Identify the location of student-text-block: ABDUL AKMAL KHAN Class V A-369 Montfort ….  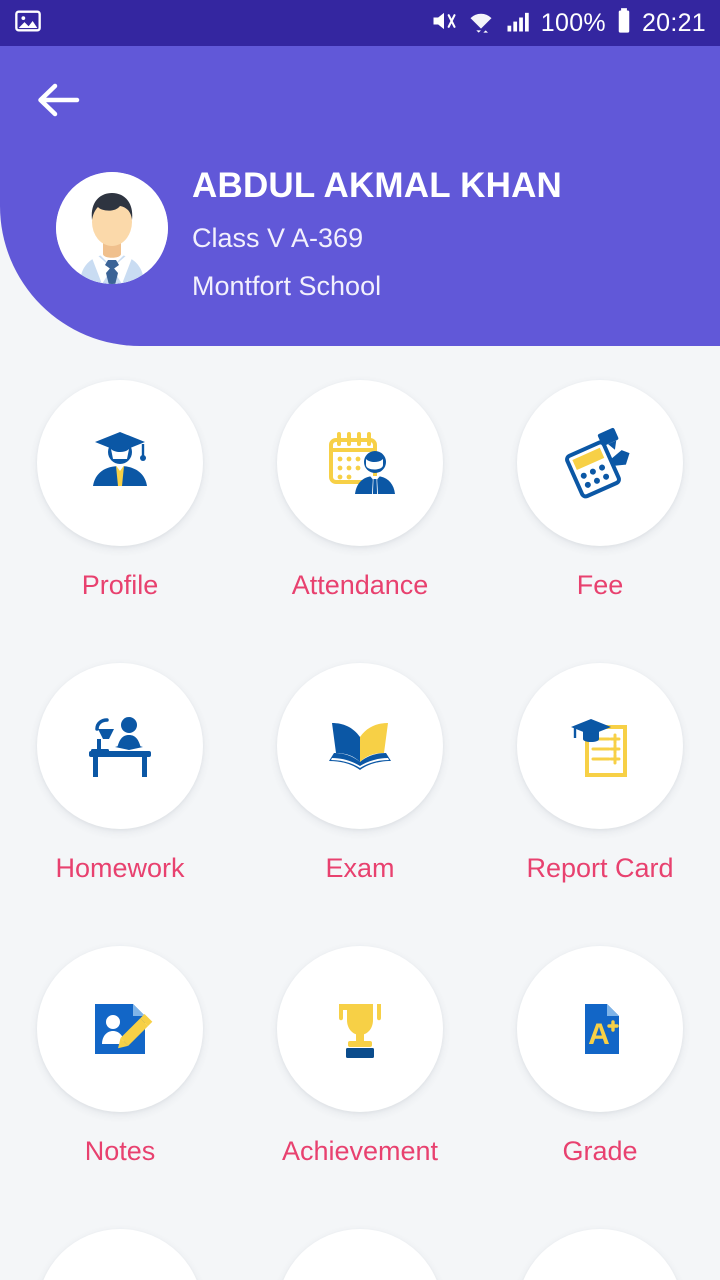
(377, 233).